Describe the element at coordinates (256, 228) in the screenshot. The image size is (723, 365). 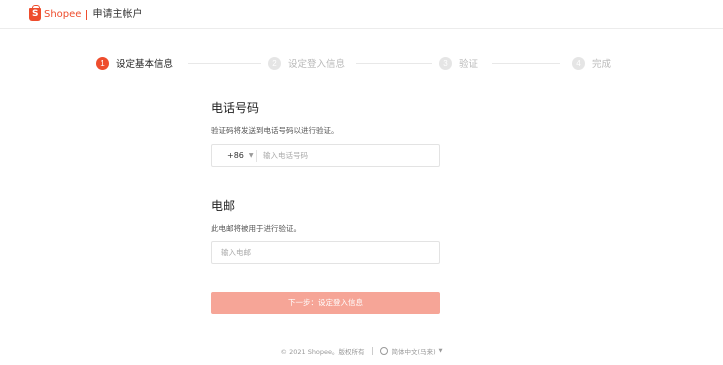
I see `email-section-desc: 此电邮将被用于进行验证。` at that location.